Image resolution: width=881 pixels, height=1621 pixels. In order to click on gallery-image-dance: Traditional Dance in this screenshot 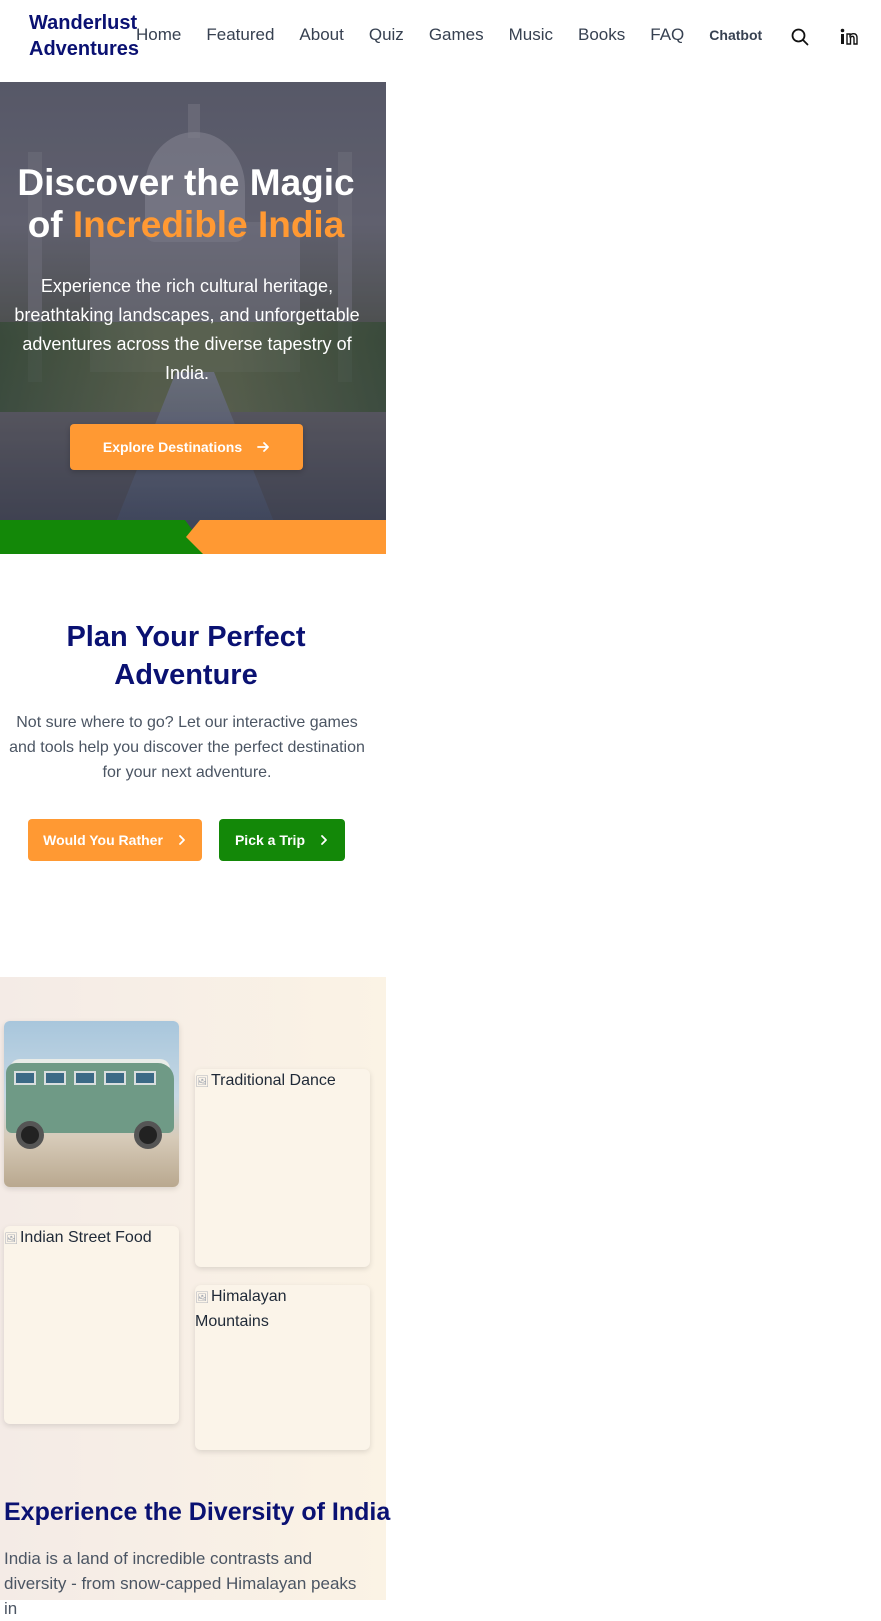, I will do `click(282, 1081)`.